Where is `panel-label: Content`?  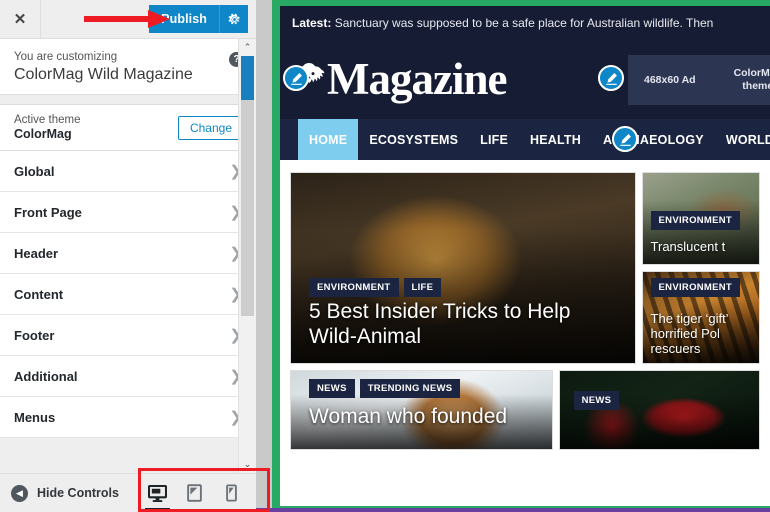
panel-label: Content is located at coordinates (39, 294).